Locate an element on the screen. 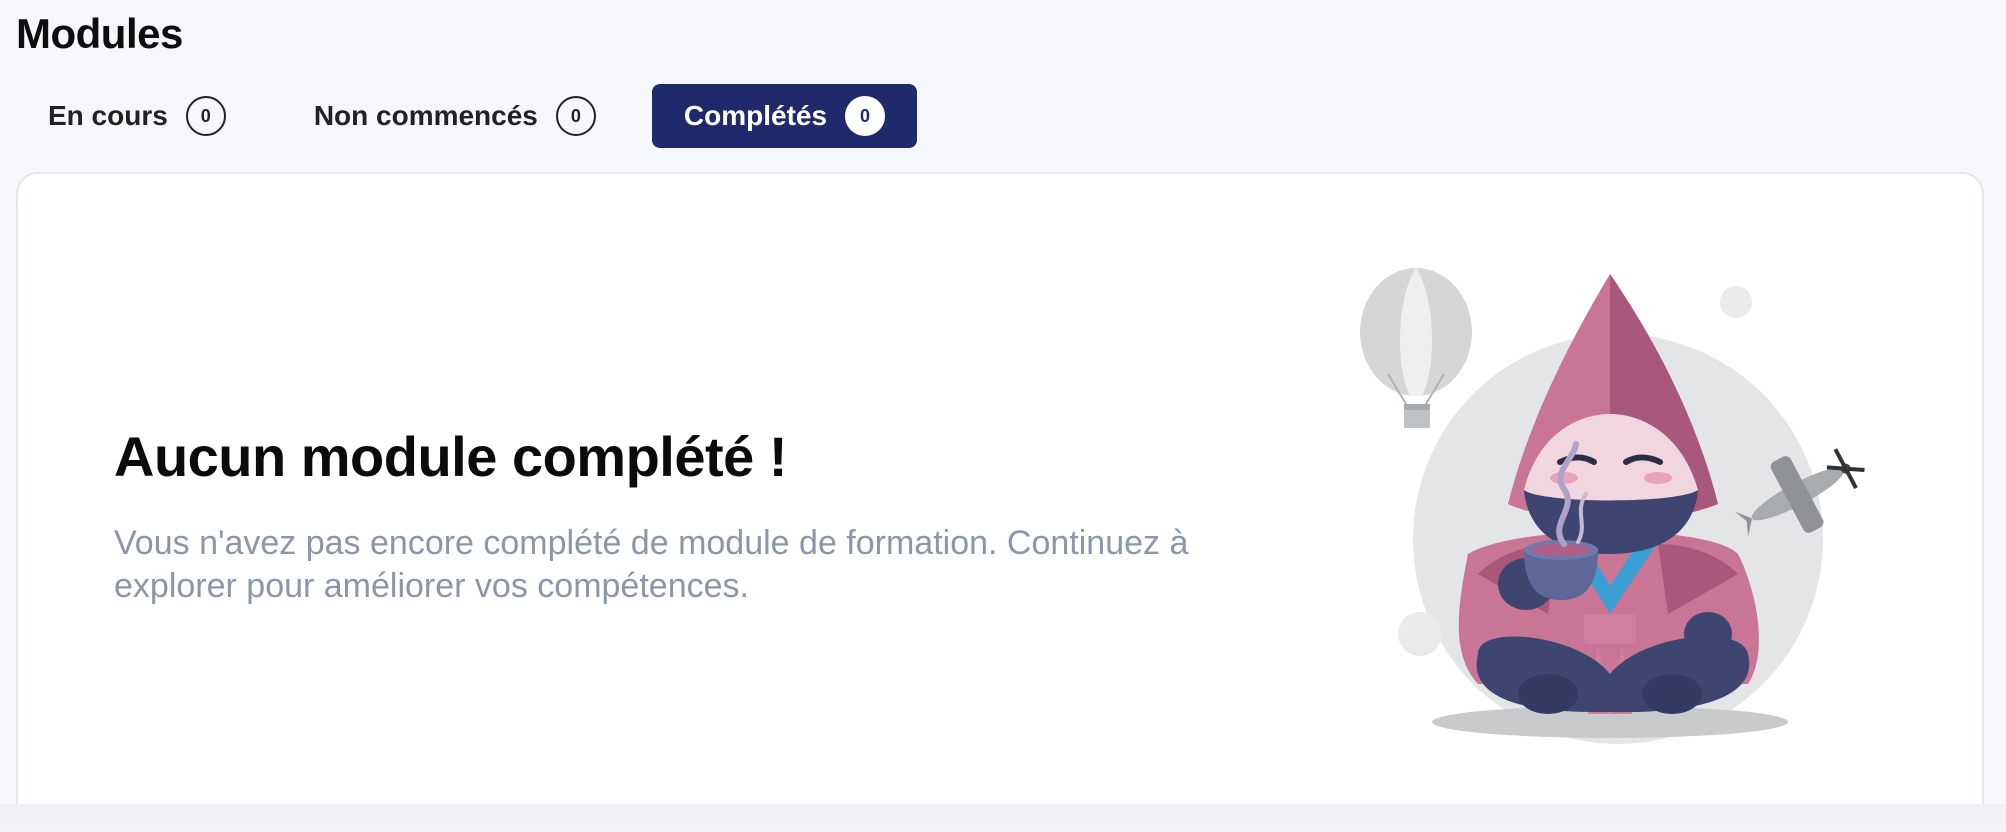  tab-completed: Complétés 0 is located at coordinates (784, 116).